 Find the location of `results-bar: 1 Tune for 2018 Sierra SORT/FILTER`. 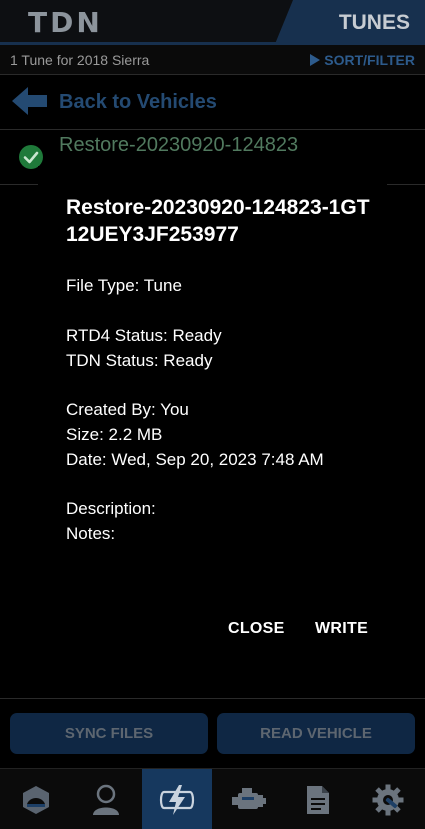

results-bar: 1 Tune for 2018 Sierra SORT/FILTER is located at coordinates (212, 60).